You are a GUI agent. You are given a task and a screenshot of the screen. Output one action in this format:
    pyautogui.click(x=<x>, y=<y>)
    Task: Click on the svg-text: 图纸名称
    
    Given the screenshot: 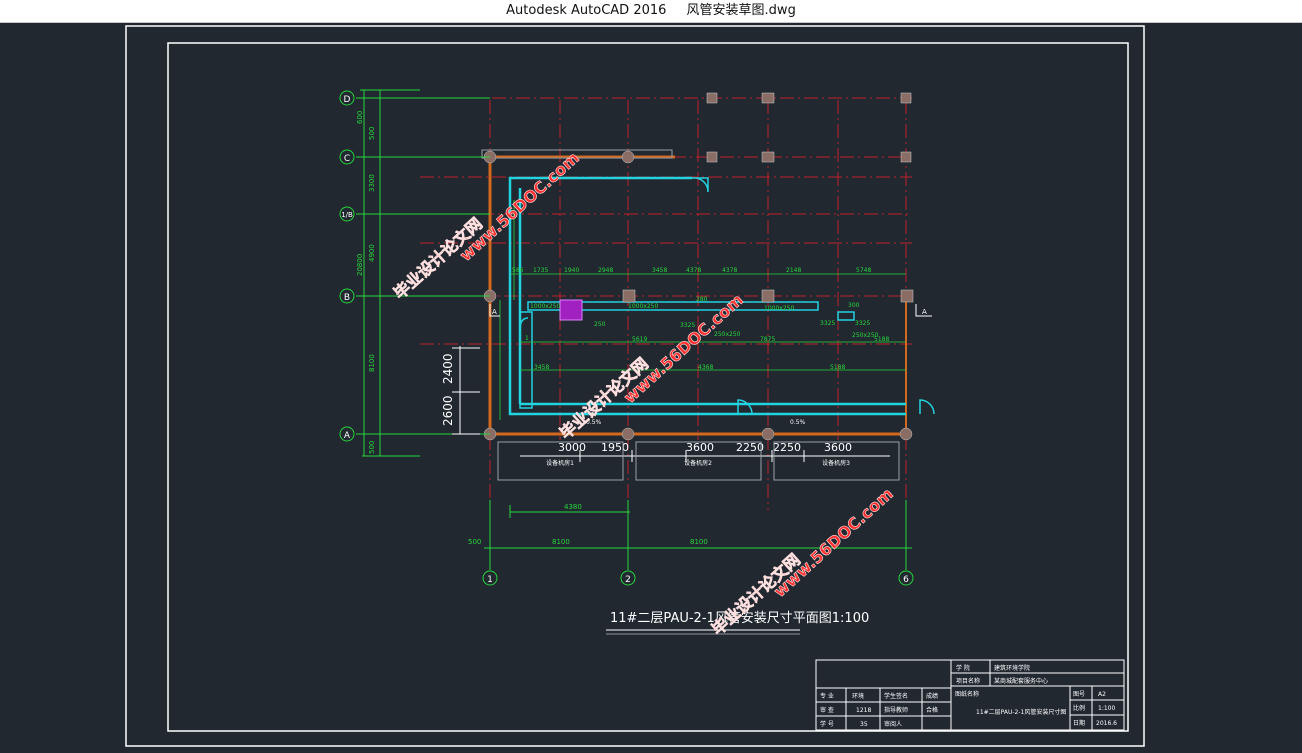 What is the action you would take?
    pyautogui.click(x=967, y=694)
    